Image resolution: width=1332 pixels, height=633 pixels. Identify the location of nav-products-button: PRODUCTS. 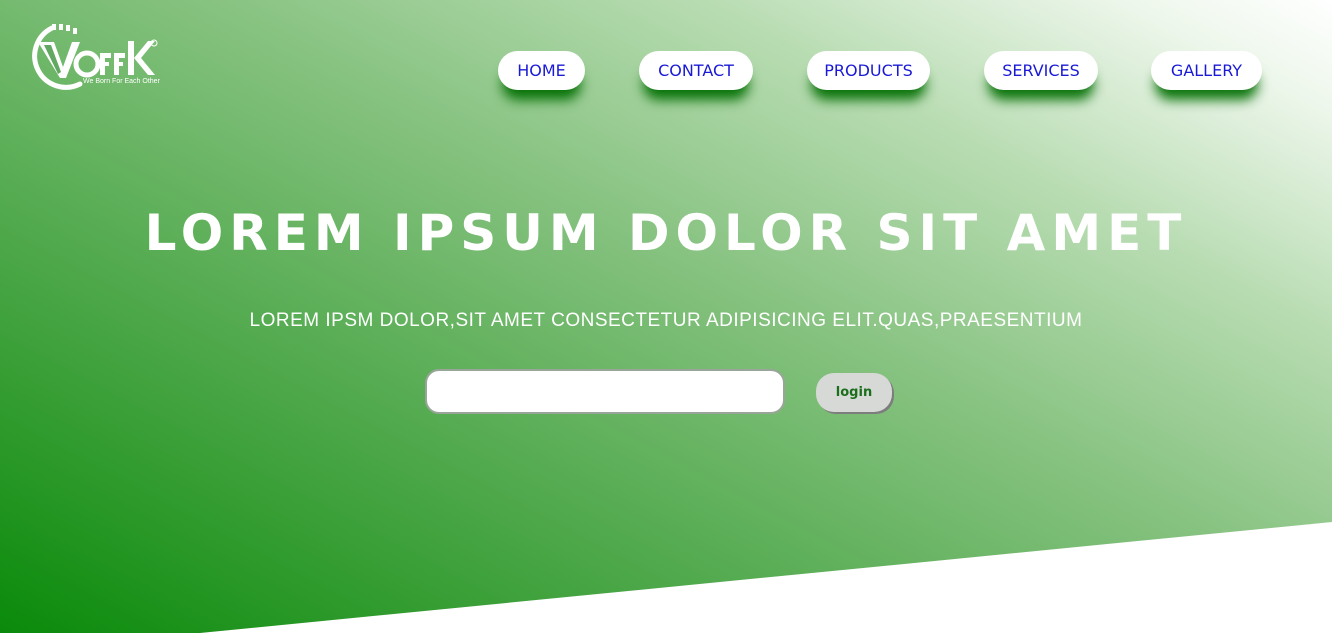
(868, 70).